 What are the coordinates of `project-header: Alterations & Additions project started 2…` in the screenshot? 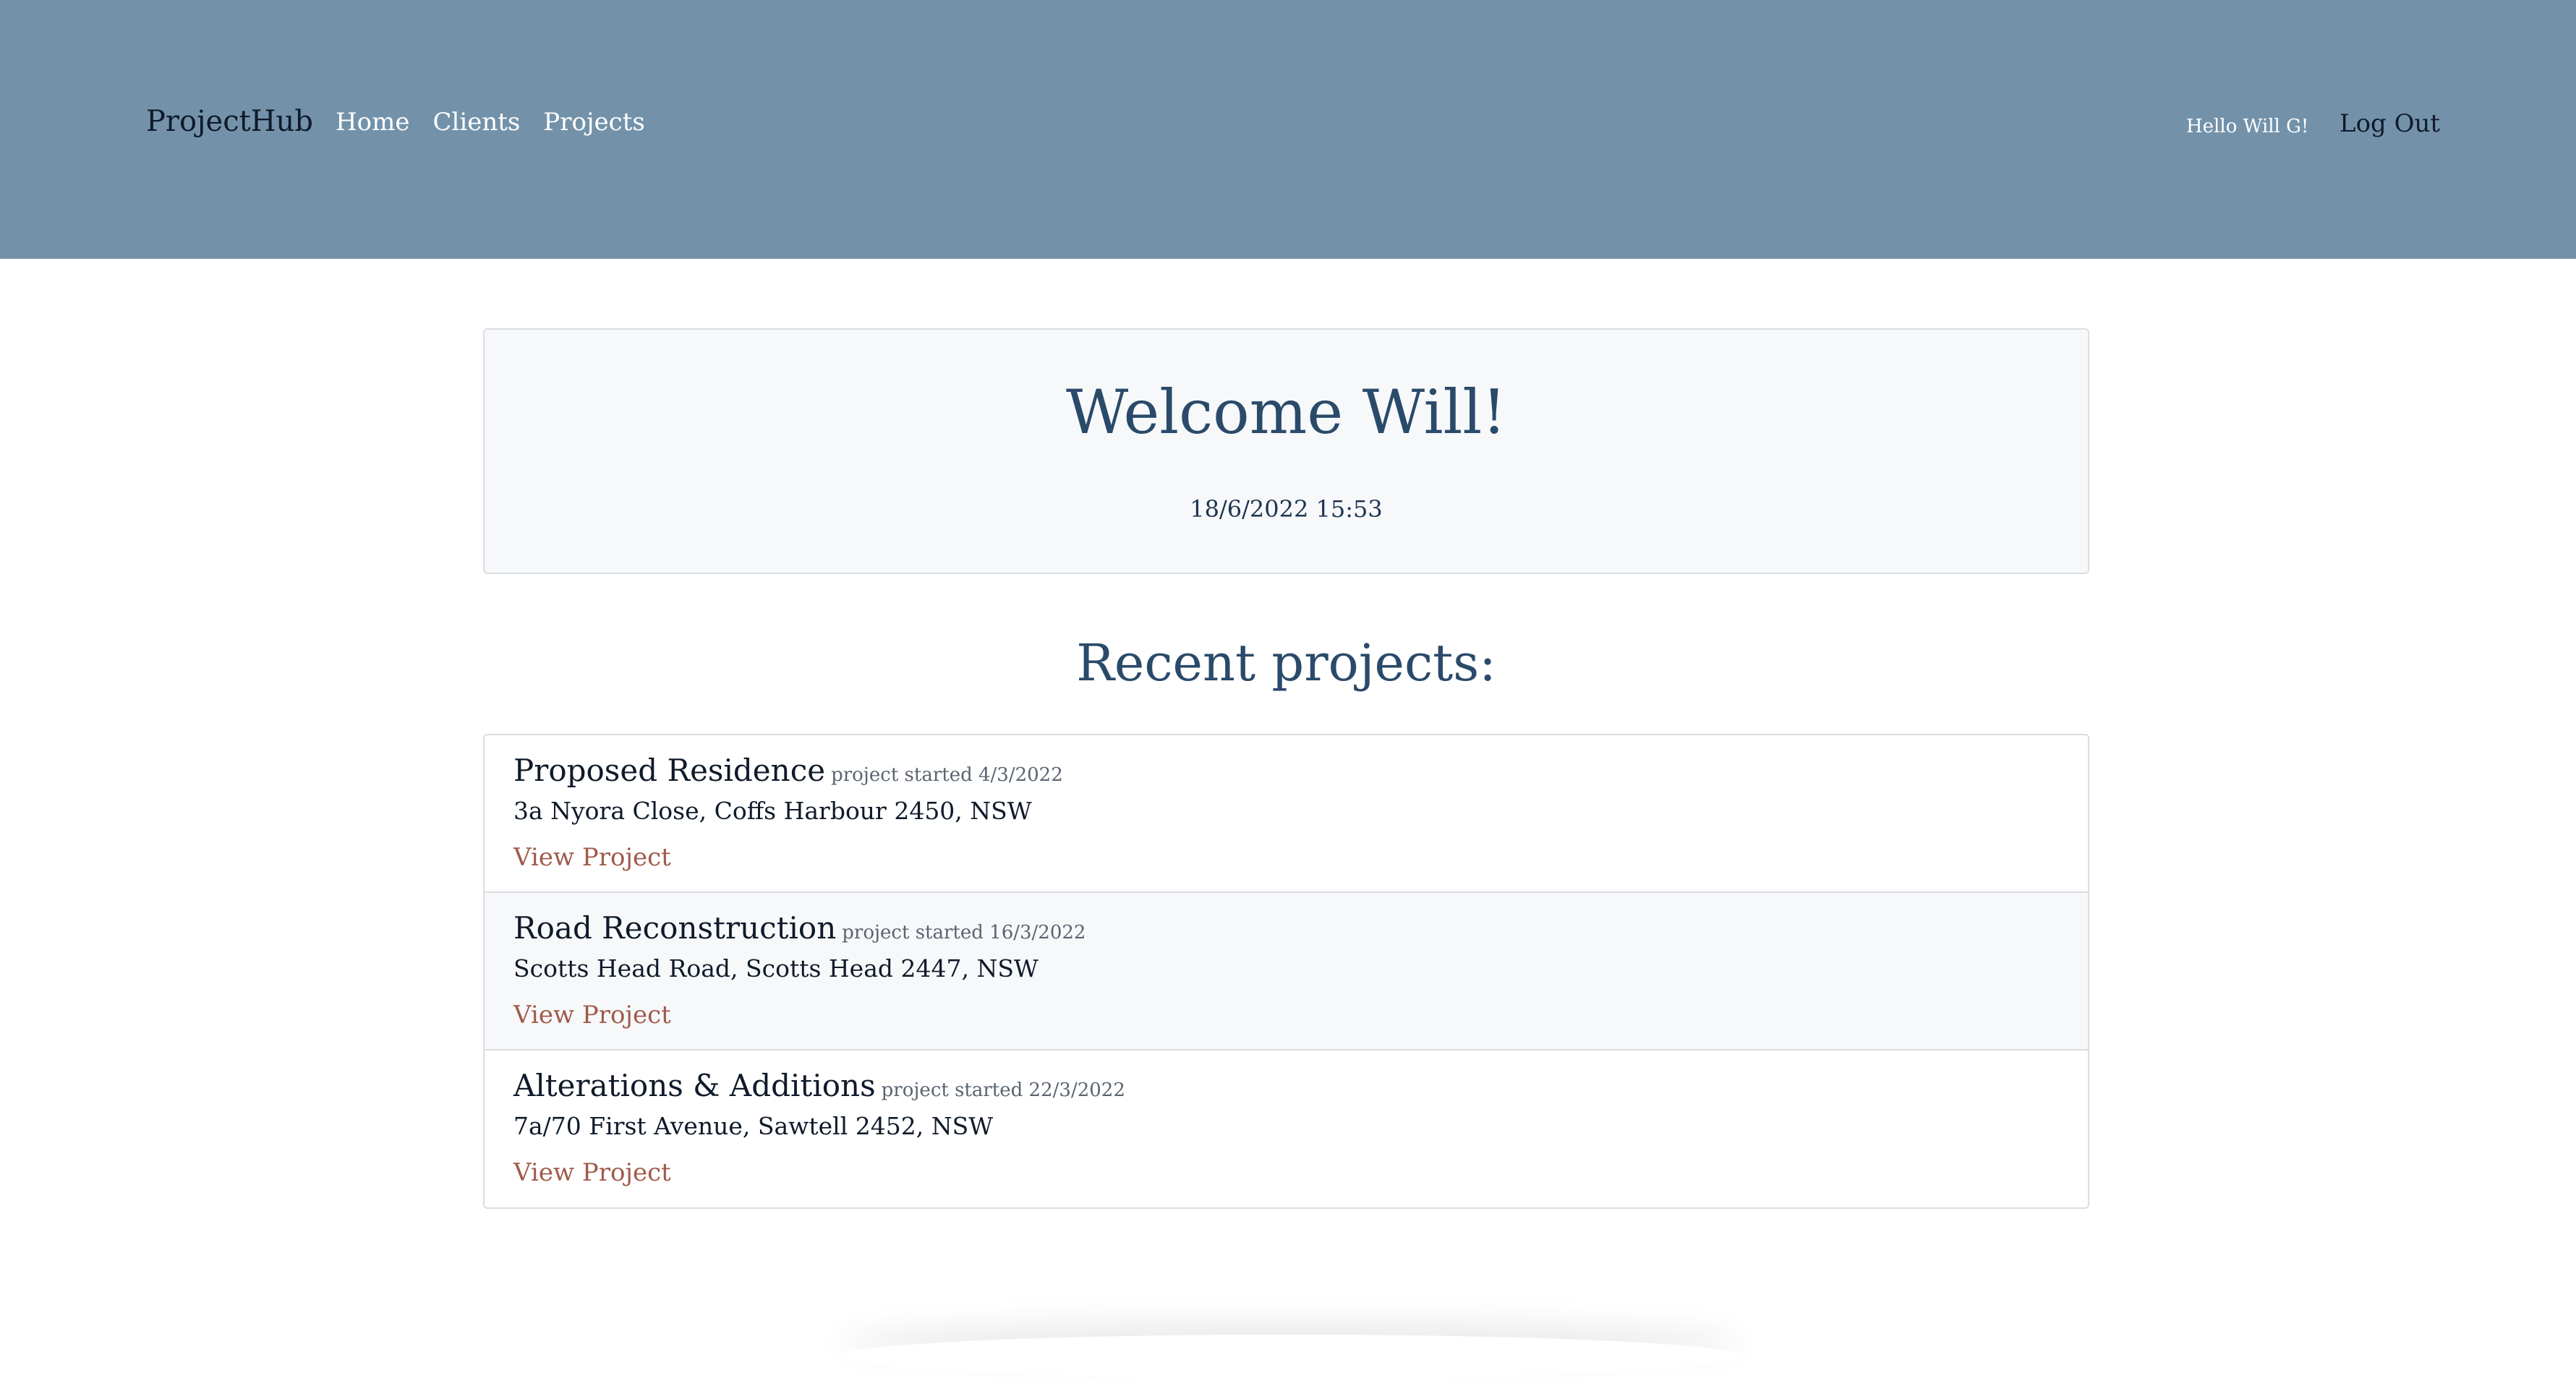 It's located at (819, 1086).